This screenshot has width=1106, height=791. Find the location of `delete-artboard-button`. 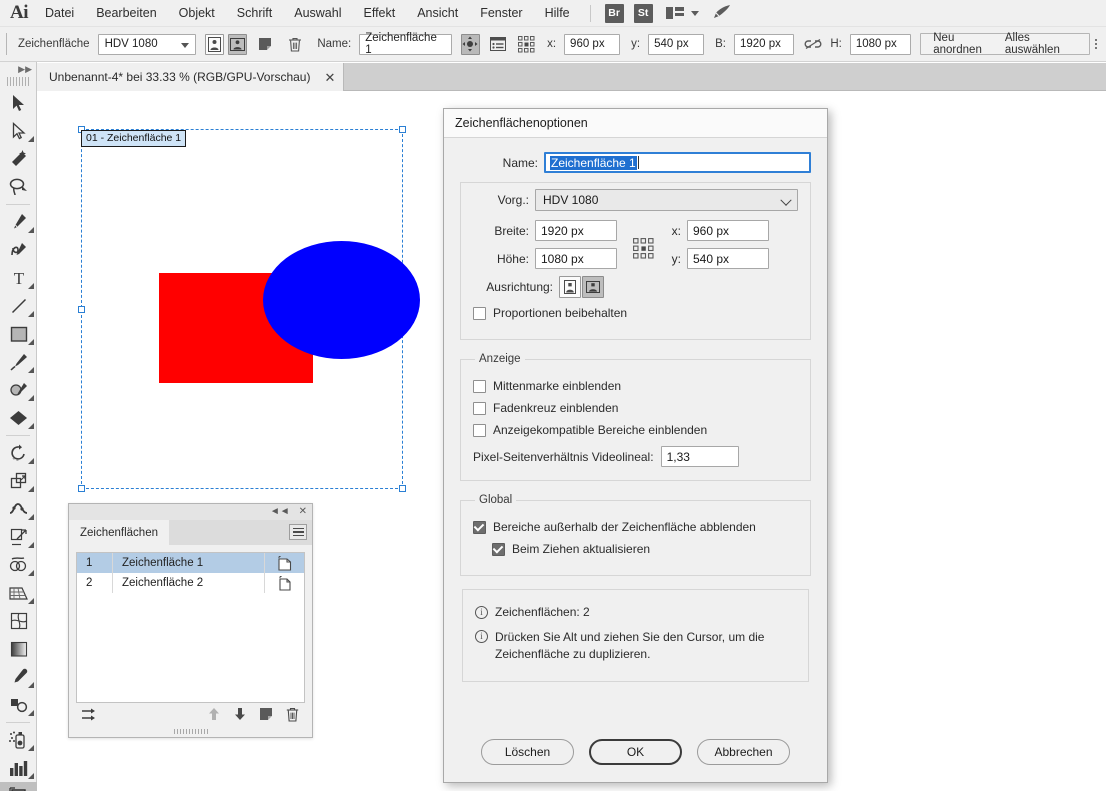

delete-artboard-button is located at coordinates (295, 44).